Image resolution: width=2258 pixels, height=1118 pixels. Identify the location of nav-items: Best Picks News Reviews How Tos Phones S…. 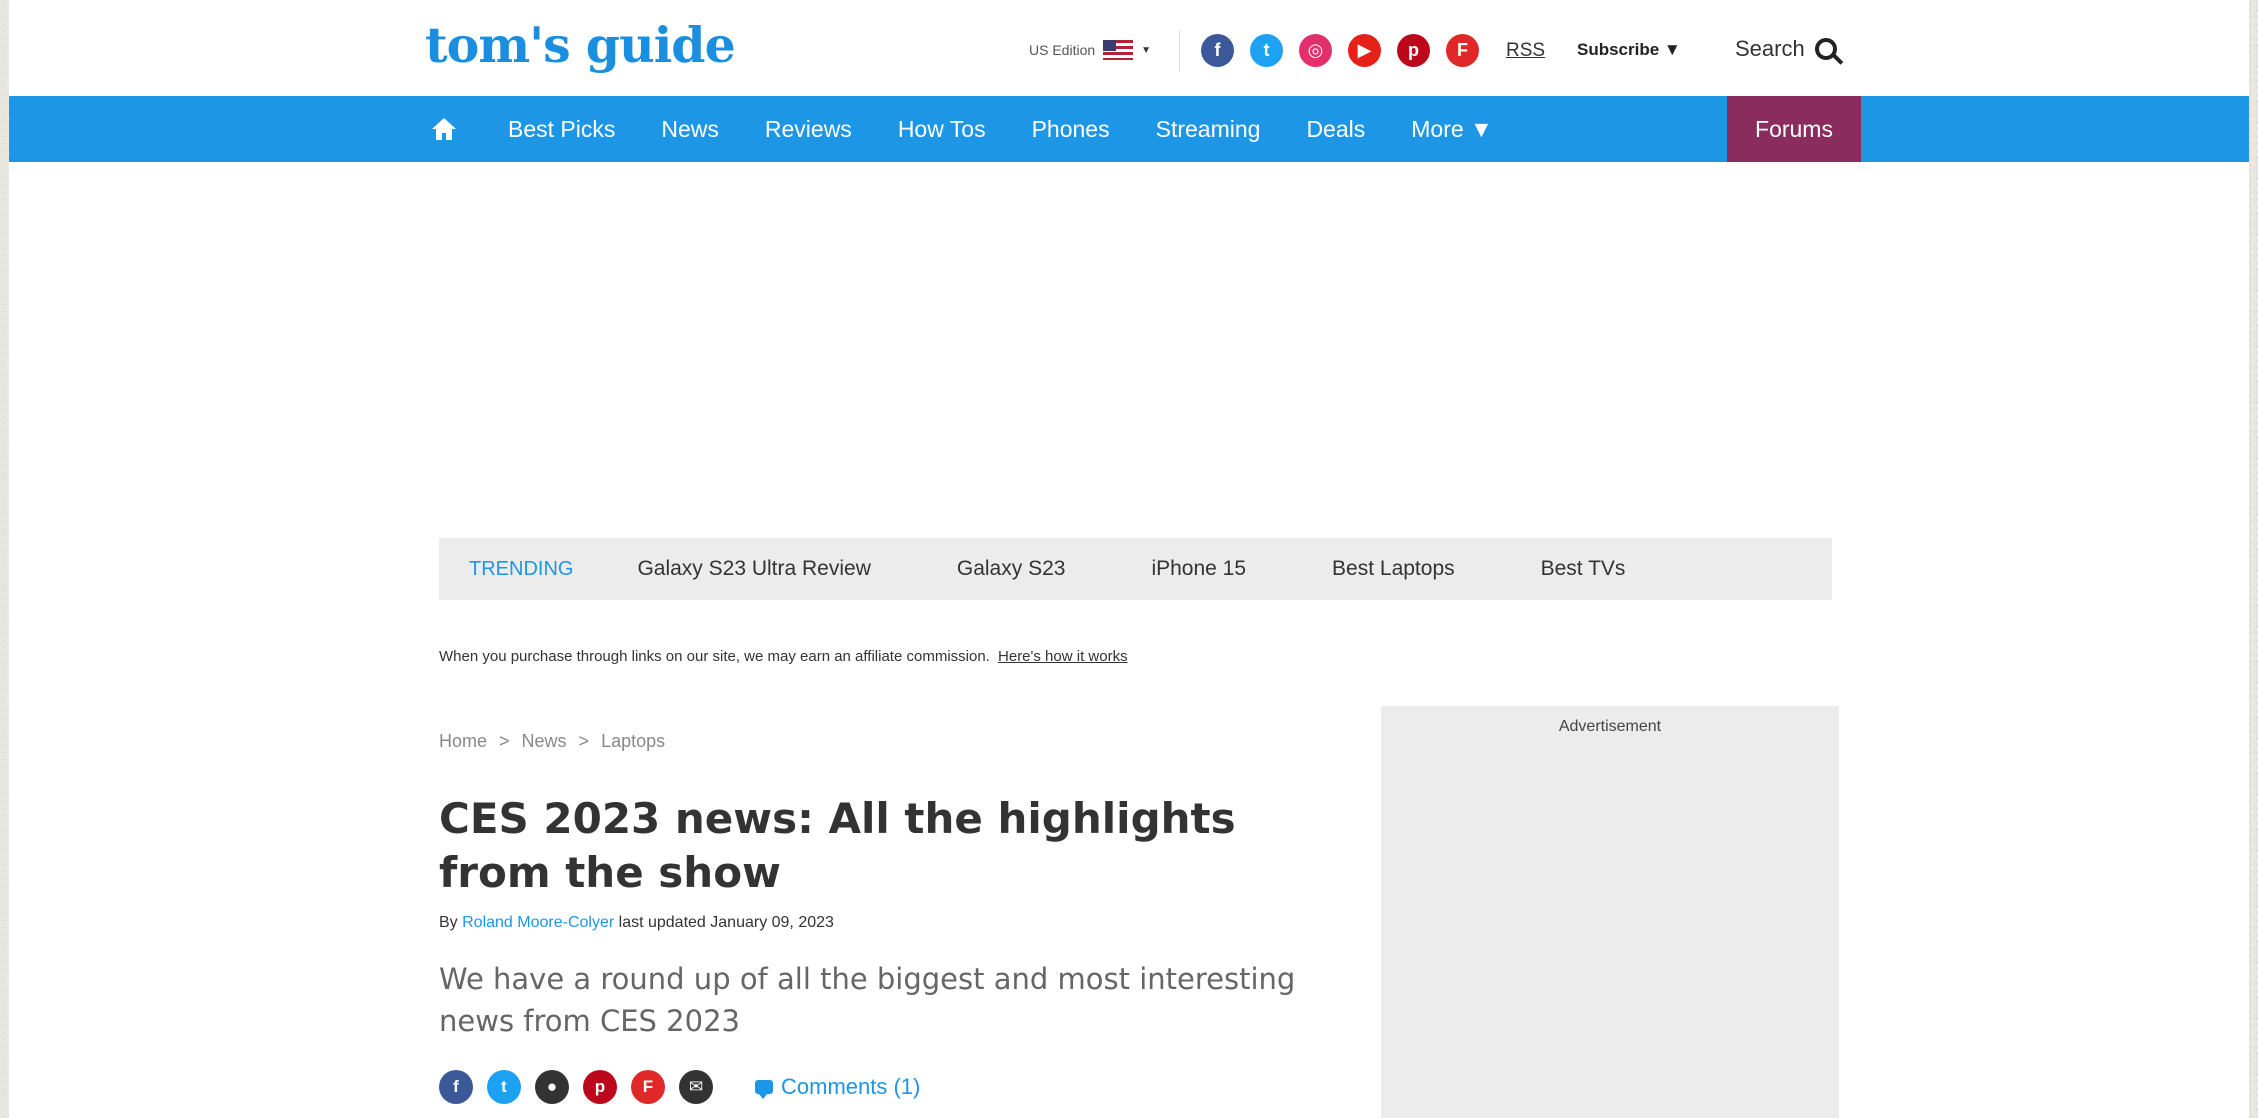
(982, 129).